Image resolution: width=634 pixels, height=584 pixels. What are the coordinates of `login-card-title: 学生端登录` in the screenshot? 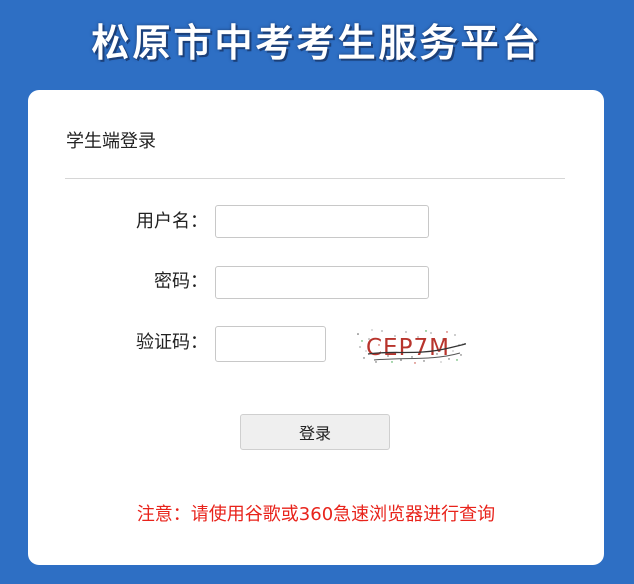 It's located at (111, 141).